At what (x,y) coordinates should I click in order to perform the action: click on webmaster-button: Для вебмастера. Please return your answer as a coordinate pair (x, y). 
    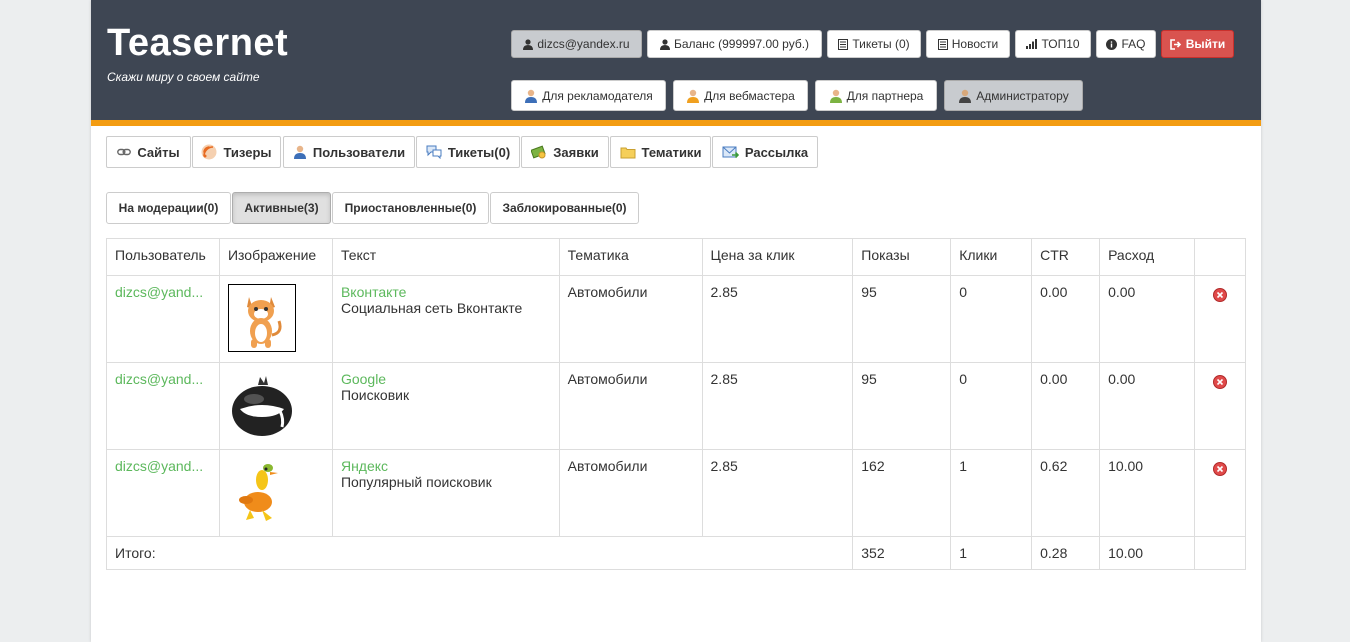
    Looking at the image, I should click on (740, 95).